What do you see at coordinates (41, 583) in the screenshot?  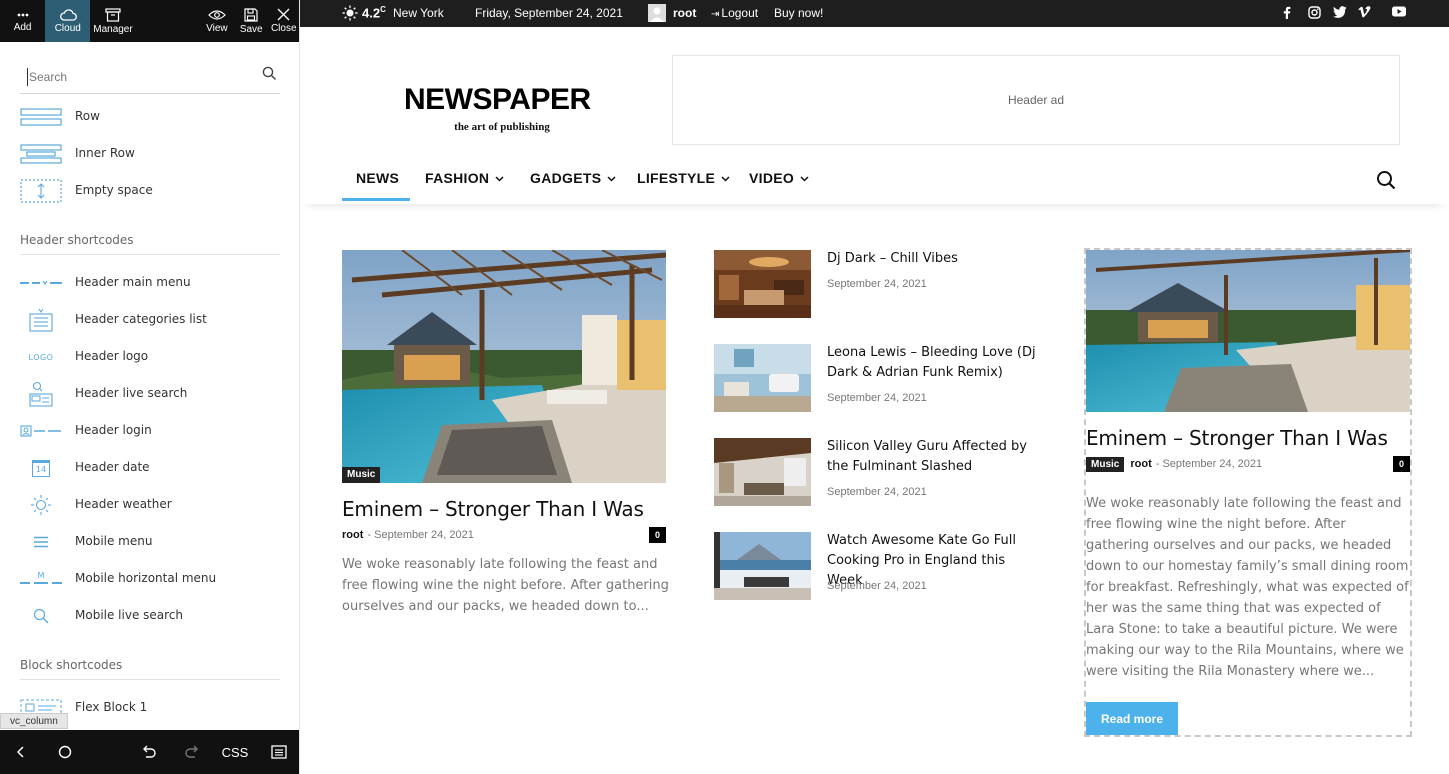 I see `dashes-icon` at bounding box center [41, 583].